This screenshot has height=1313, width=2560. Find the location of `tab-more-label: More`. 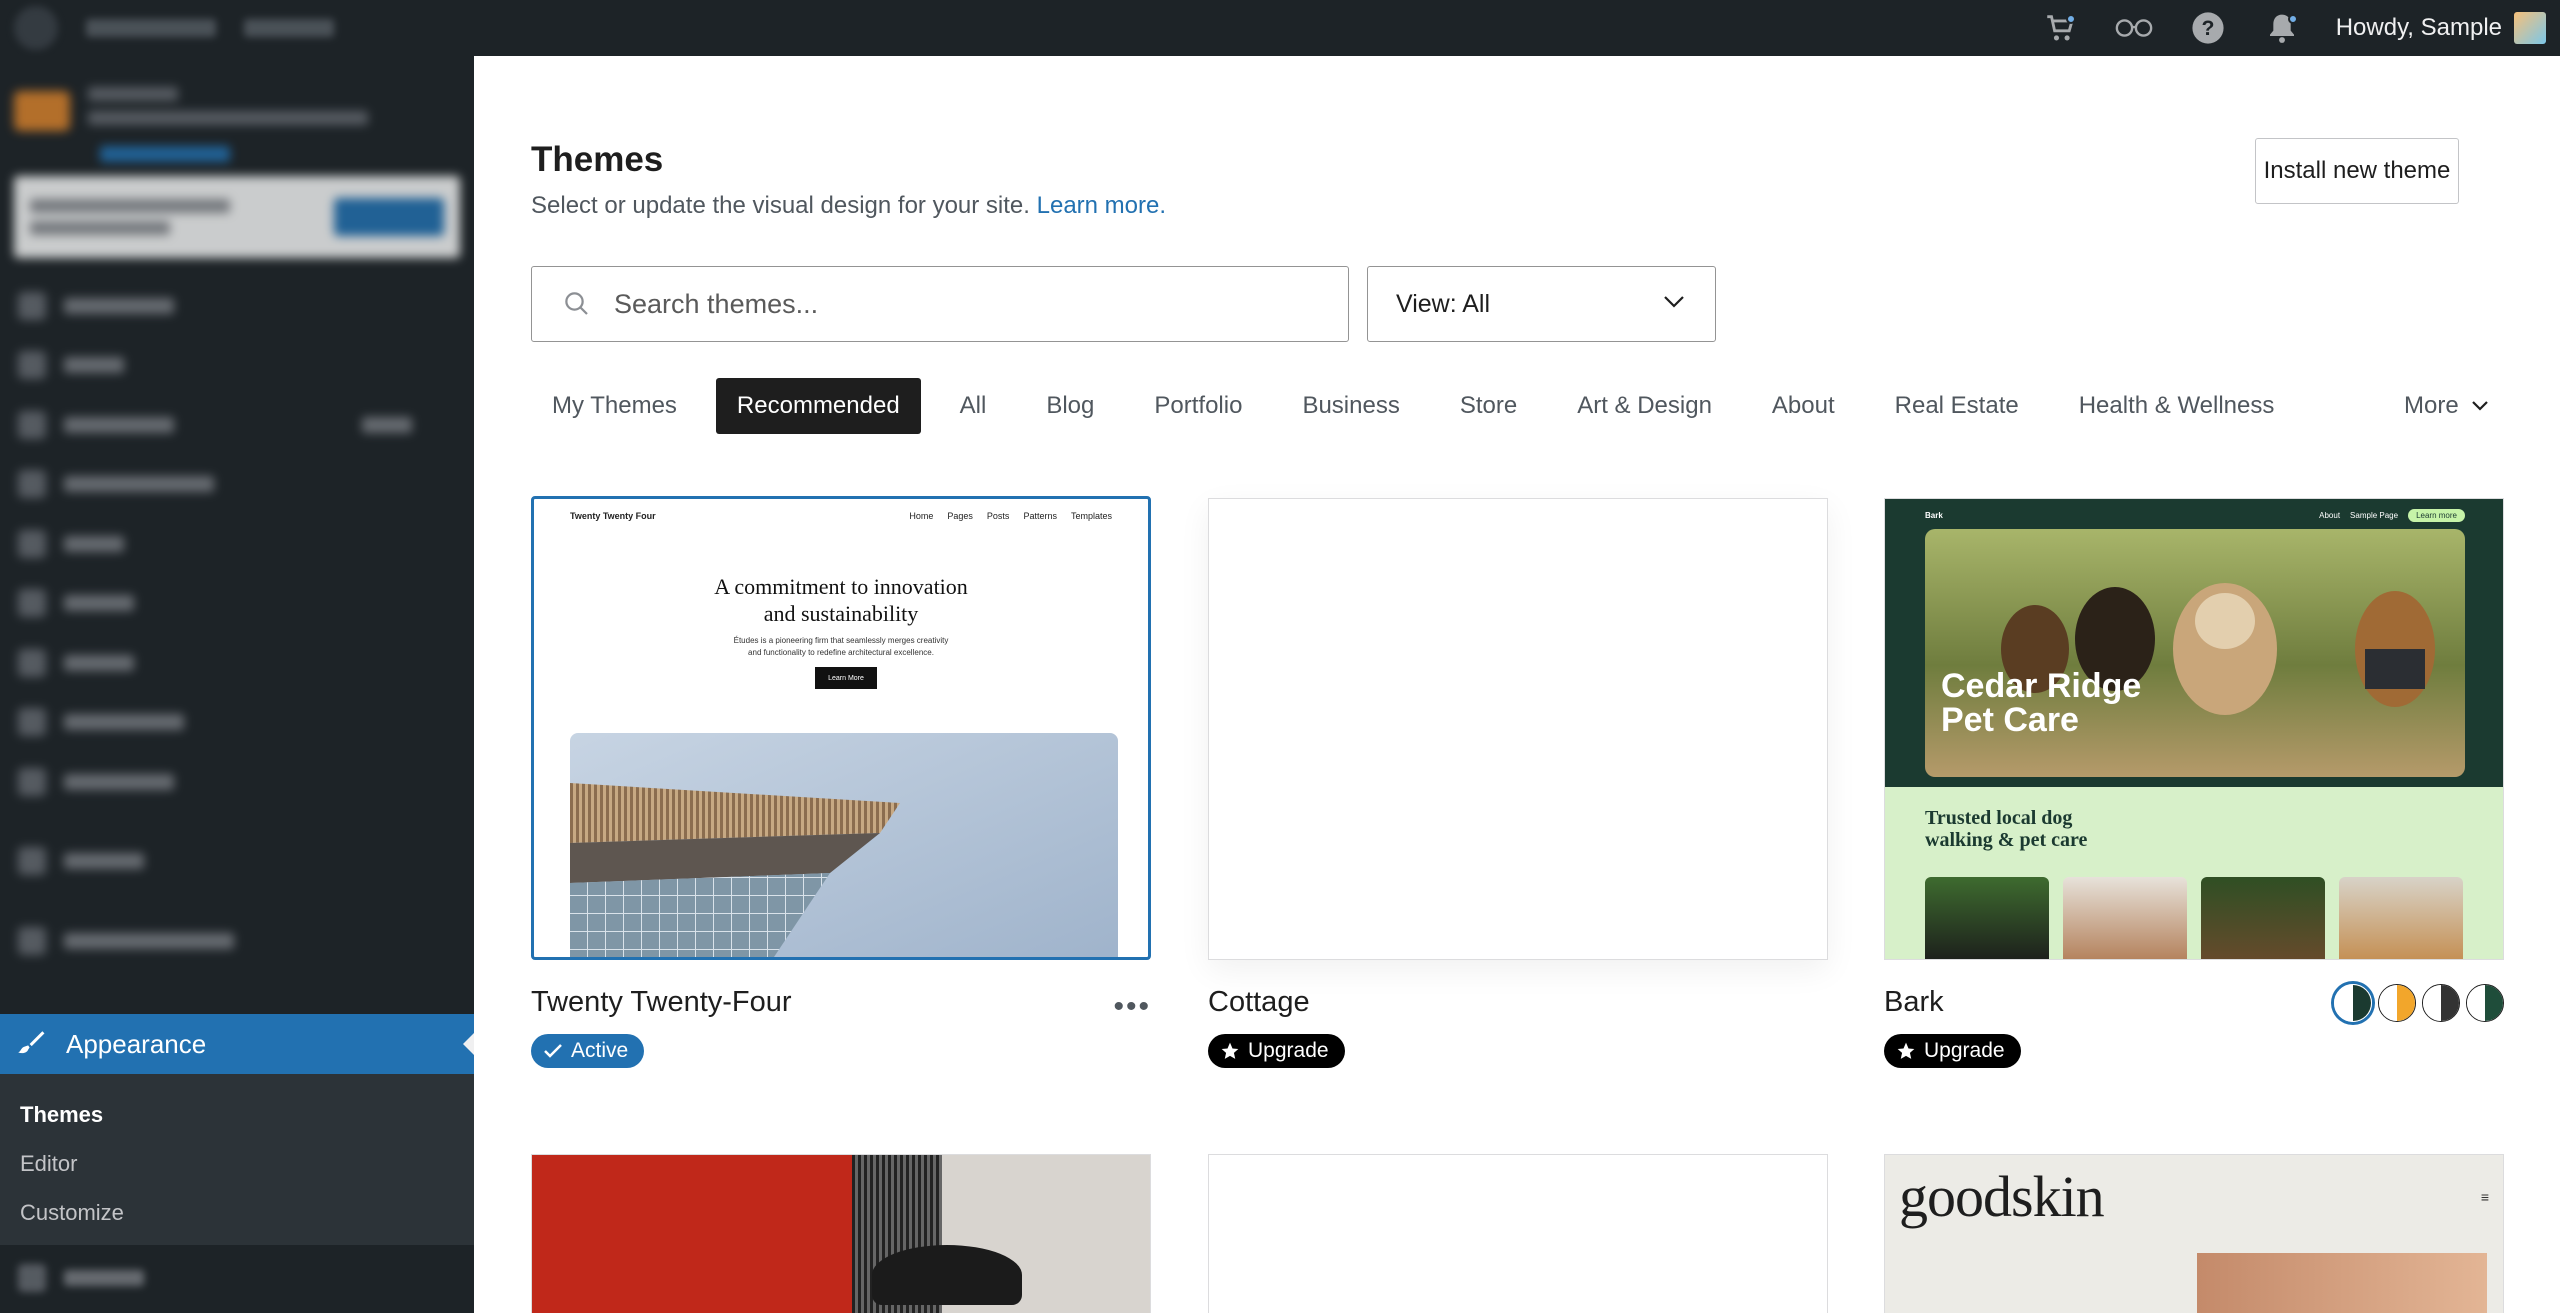

tab-more-label: More is located at coordinates (2431, 405).